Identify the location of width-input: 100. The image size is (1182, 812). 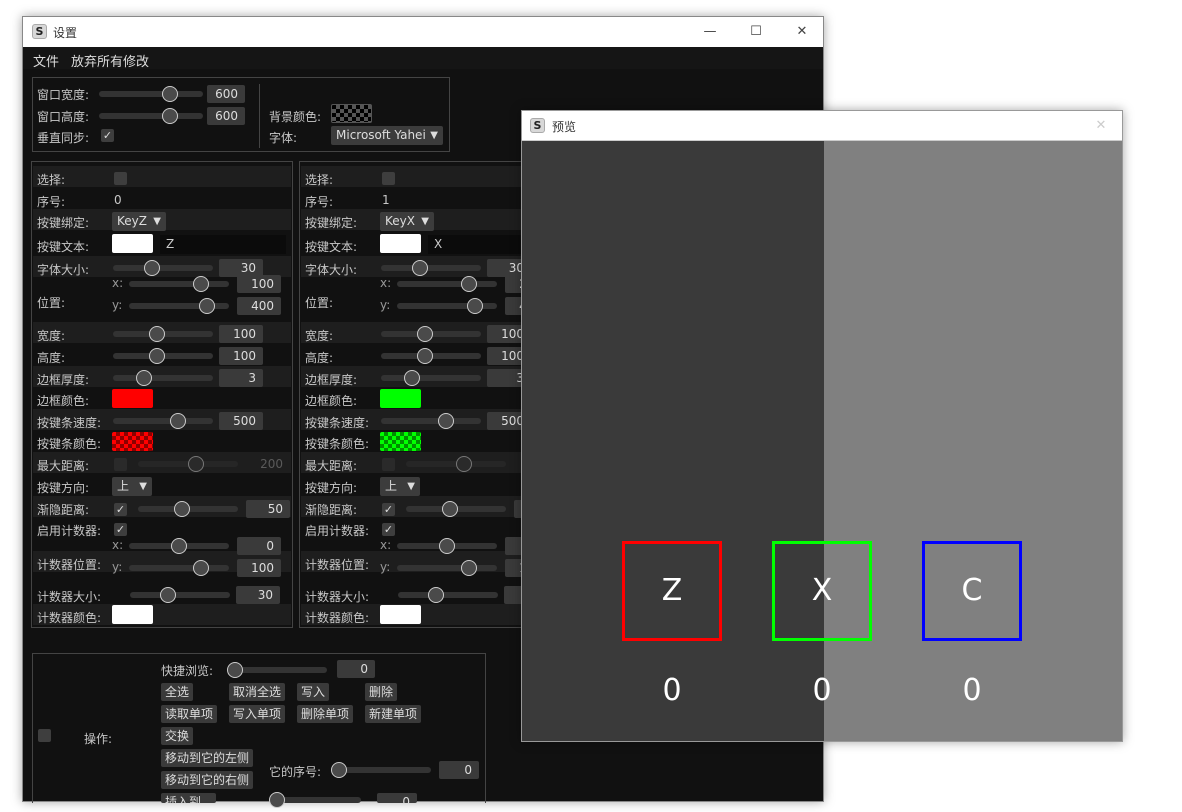
(241, 334).